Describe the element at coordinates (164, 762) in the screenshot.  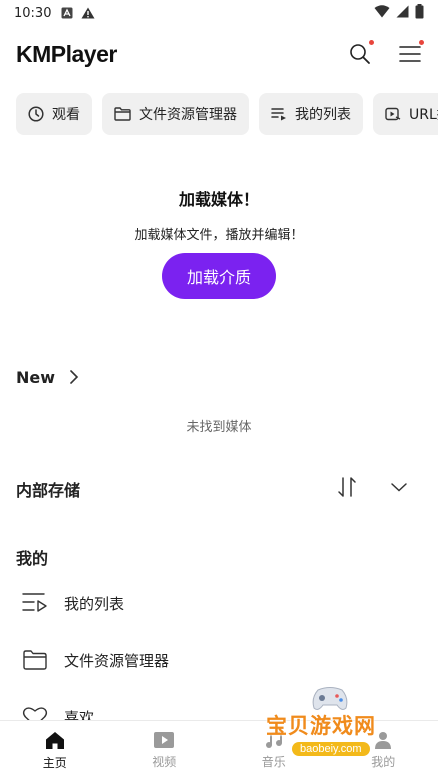
I see `nav-video-label: 视频` at that location.